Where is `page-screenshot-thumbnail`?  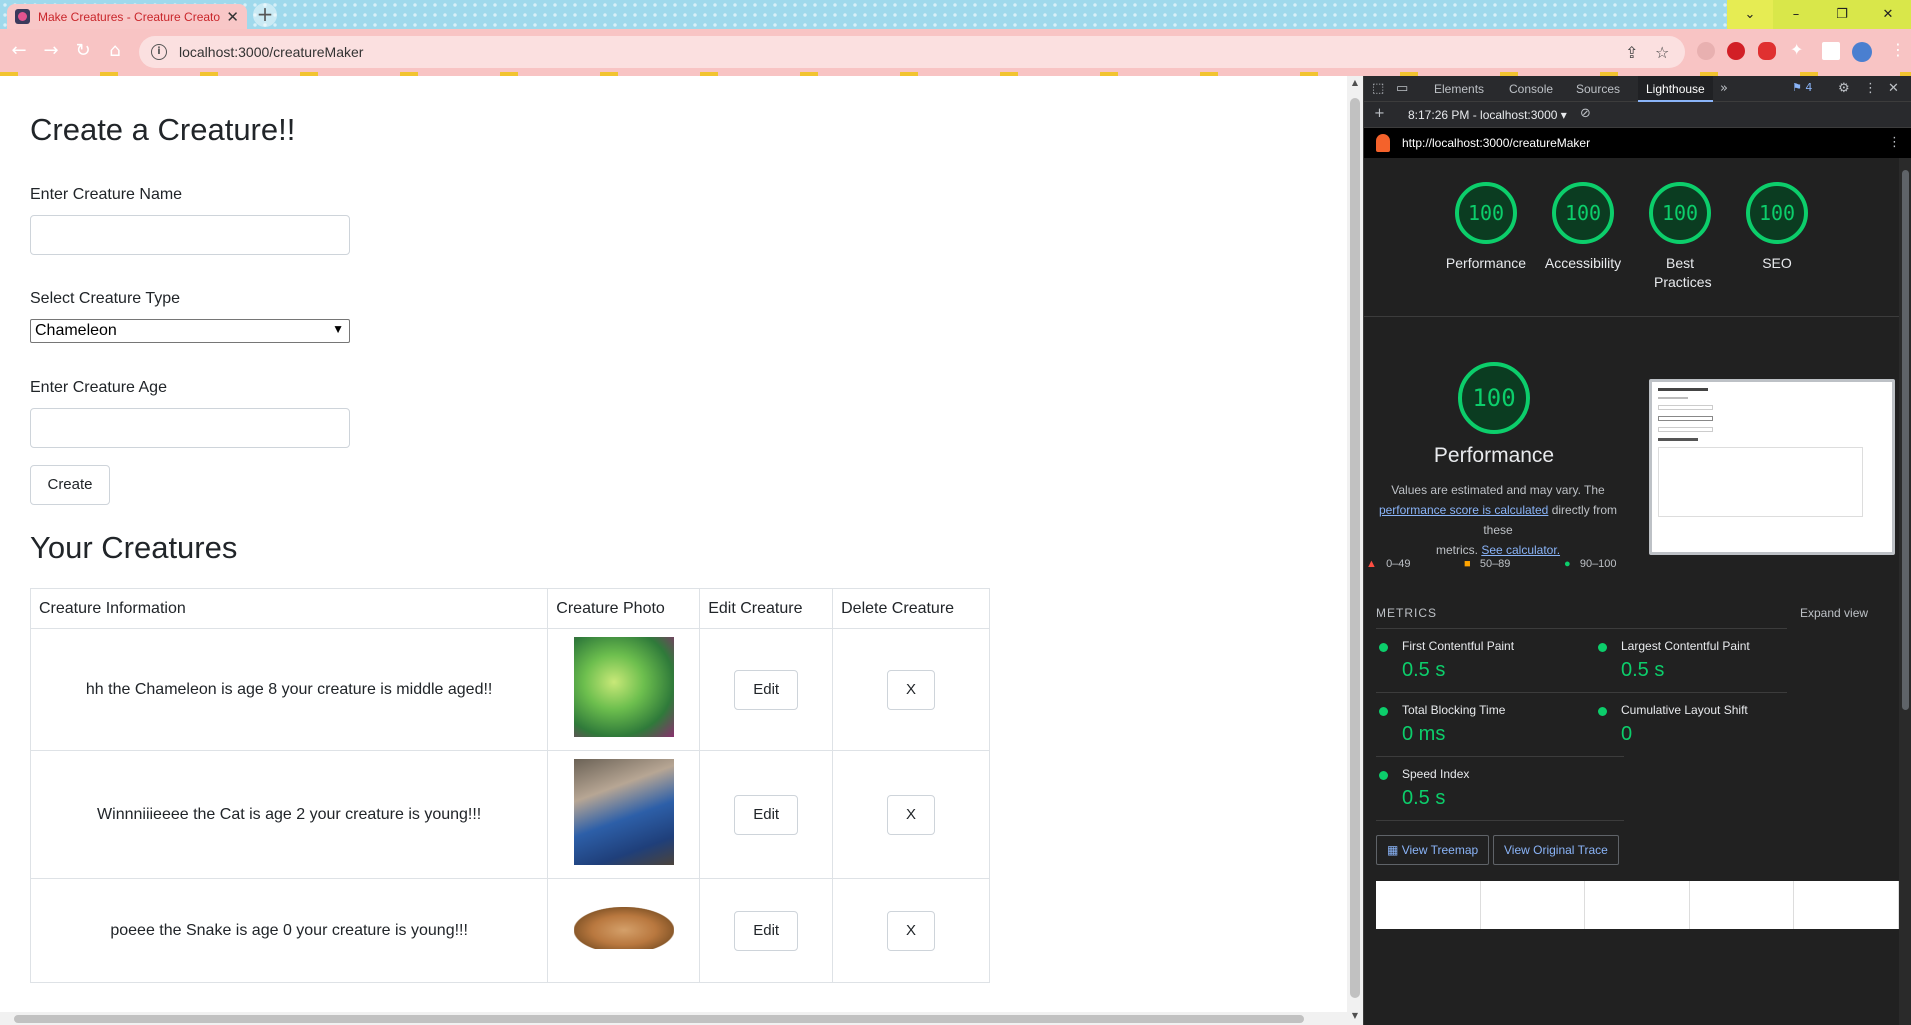
page-screenshot-thumbnail is located at coordinates (1772, 467).